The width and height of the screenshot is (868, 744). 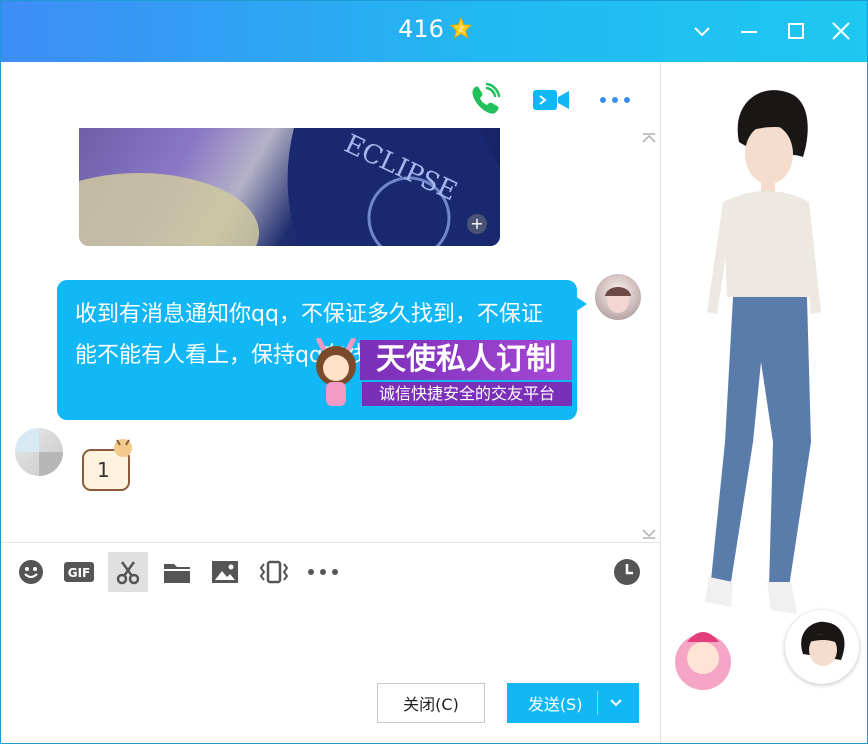 I want to click on avatar-face-icon, so click(x=618, y=300).